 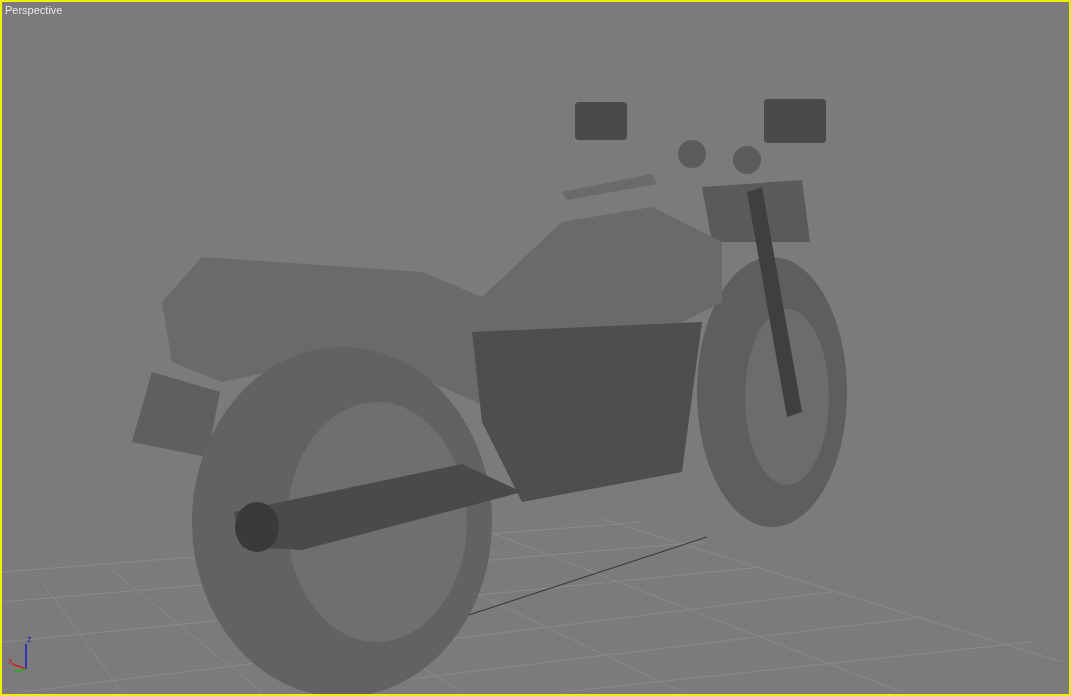 What do you see at coordinates (34, 10) in the screenshot?
I see `viewport-label: Perspective` at bounding box center [34, 10].